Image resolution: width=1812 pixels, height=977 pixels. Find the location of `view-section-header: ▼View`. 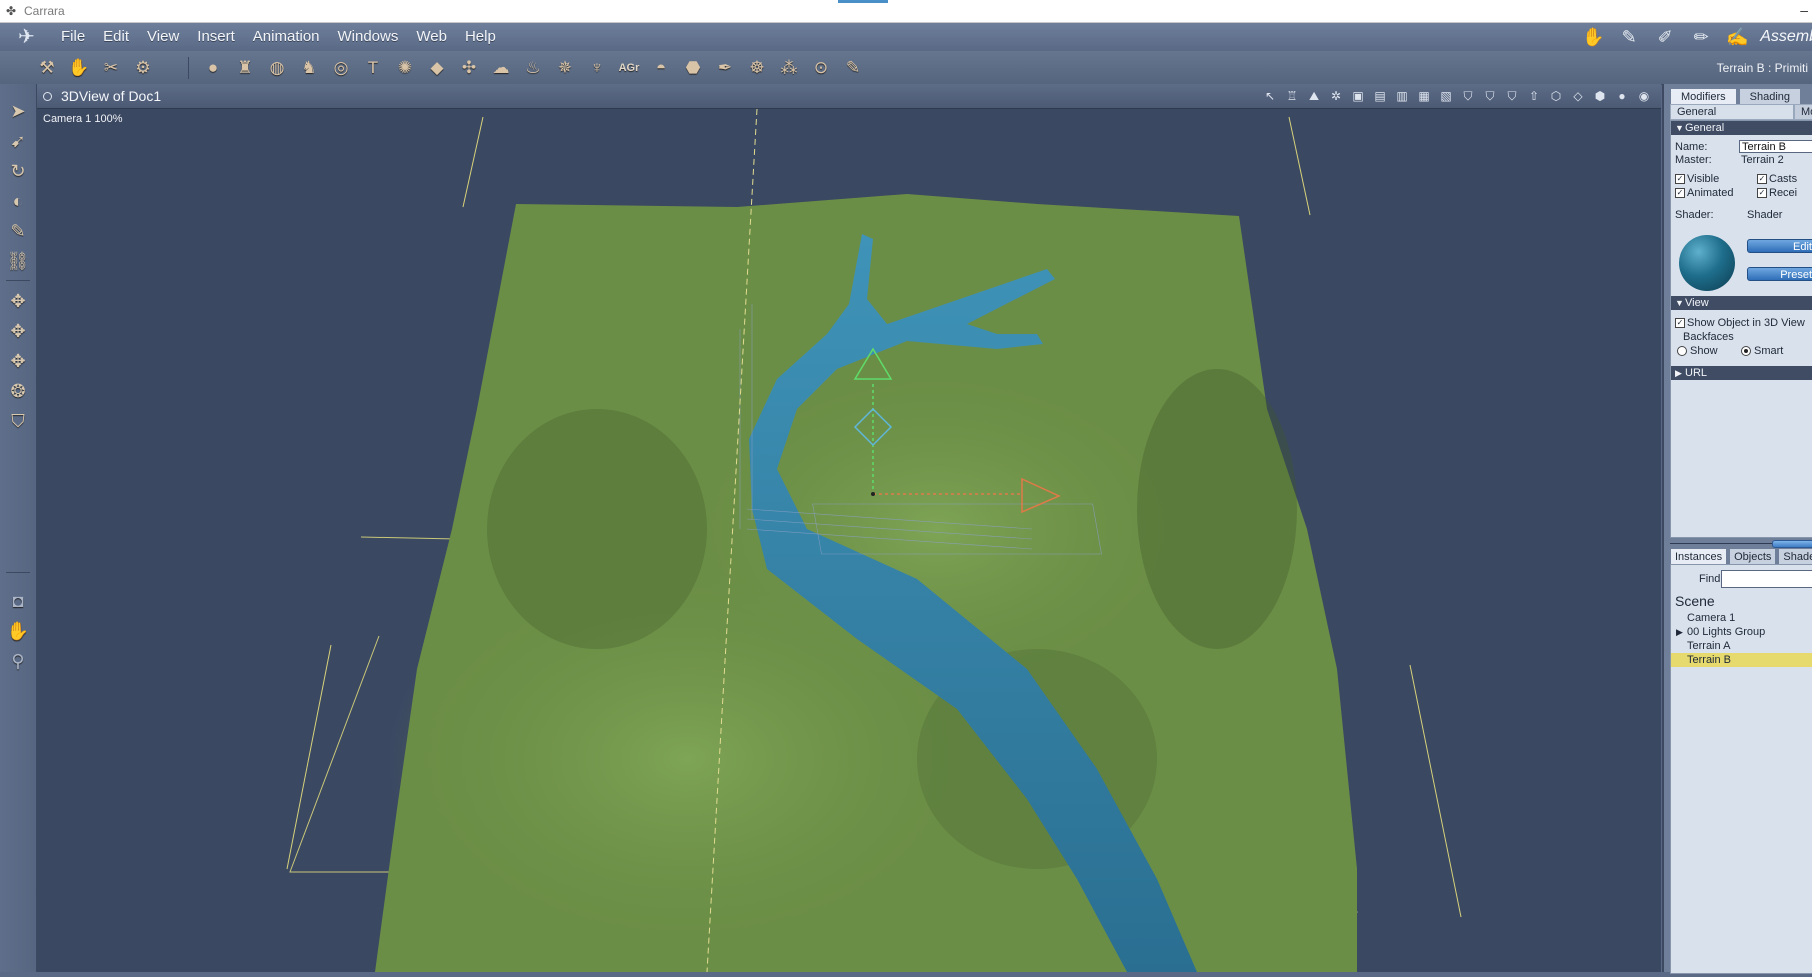

view-section-header: ▼View is located at coordinates (1741, 303).